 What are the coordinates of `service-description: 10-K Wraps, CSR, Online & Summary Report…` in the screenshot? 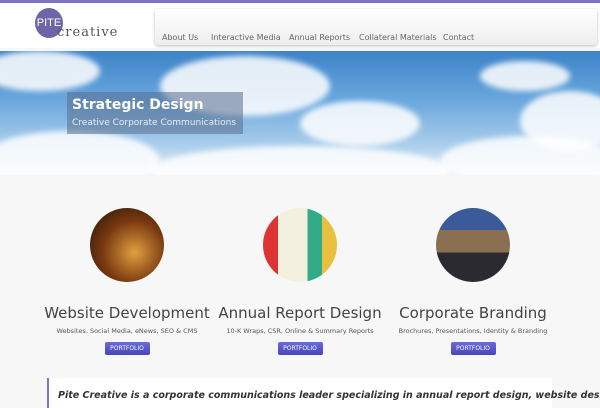 It's located at (300, 331).